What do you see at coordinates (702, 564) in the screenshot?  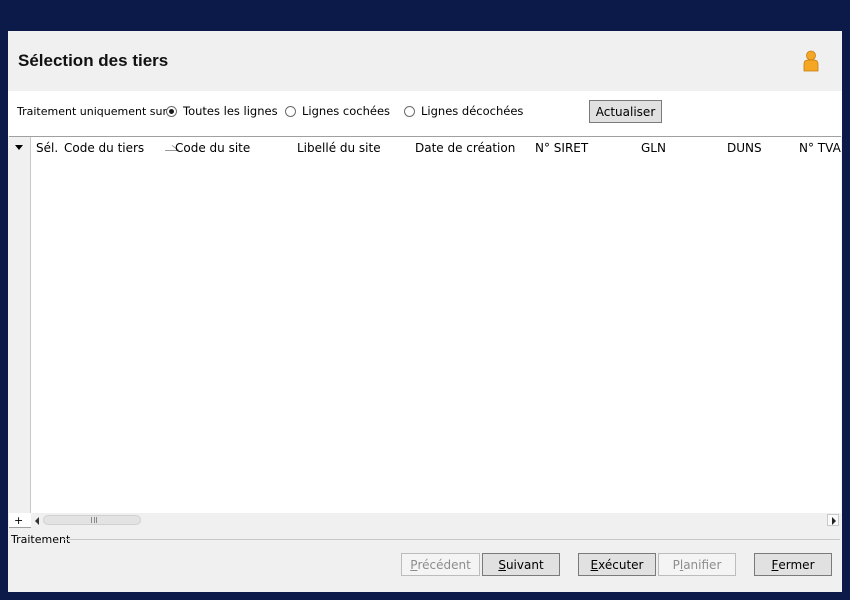 I see `schedule-label-end: anifier` at bounding box center [702, 564].